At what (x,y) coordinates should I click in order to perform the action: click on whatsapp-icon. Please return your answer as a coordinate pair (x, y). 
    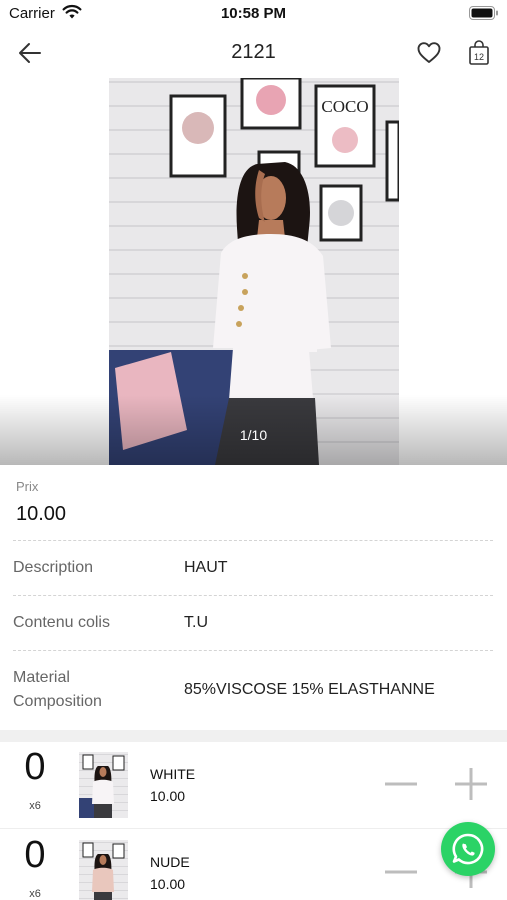
    Looking at the image, I should click on (468, 849).